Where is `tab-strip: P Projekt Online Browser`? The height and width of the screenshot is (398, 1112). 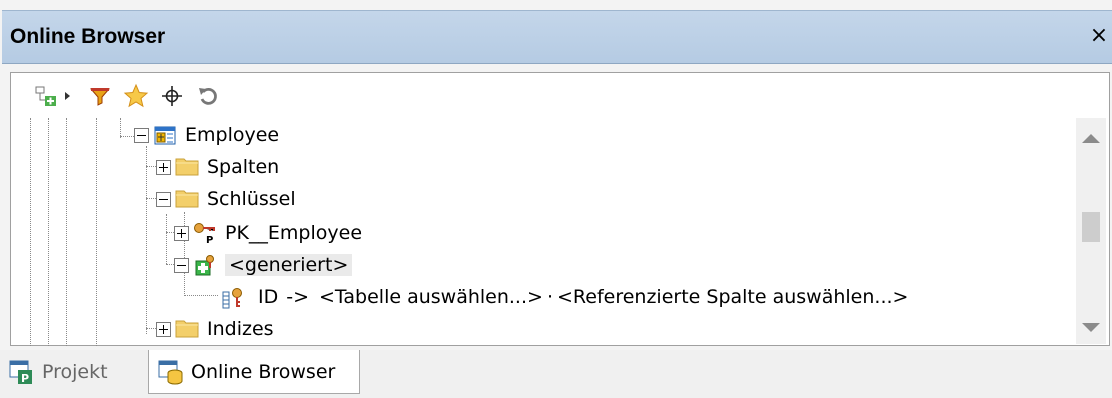 tab-strip: P Projekt Online Browser is located at coordinates (556, 374).